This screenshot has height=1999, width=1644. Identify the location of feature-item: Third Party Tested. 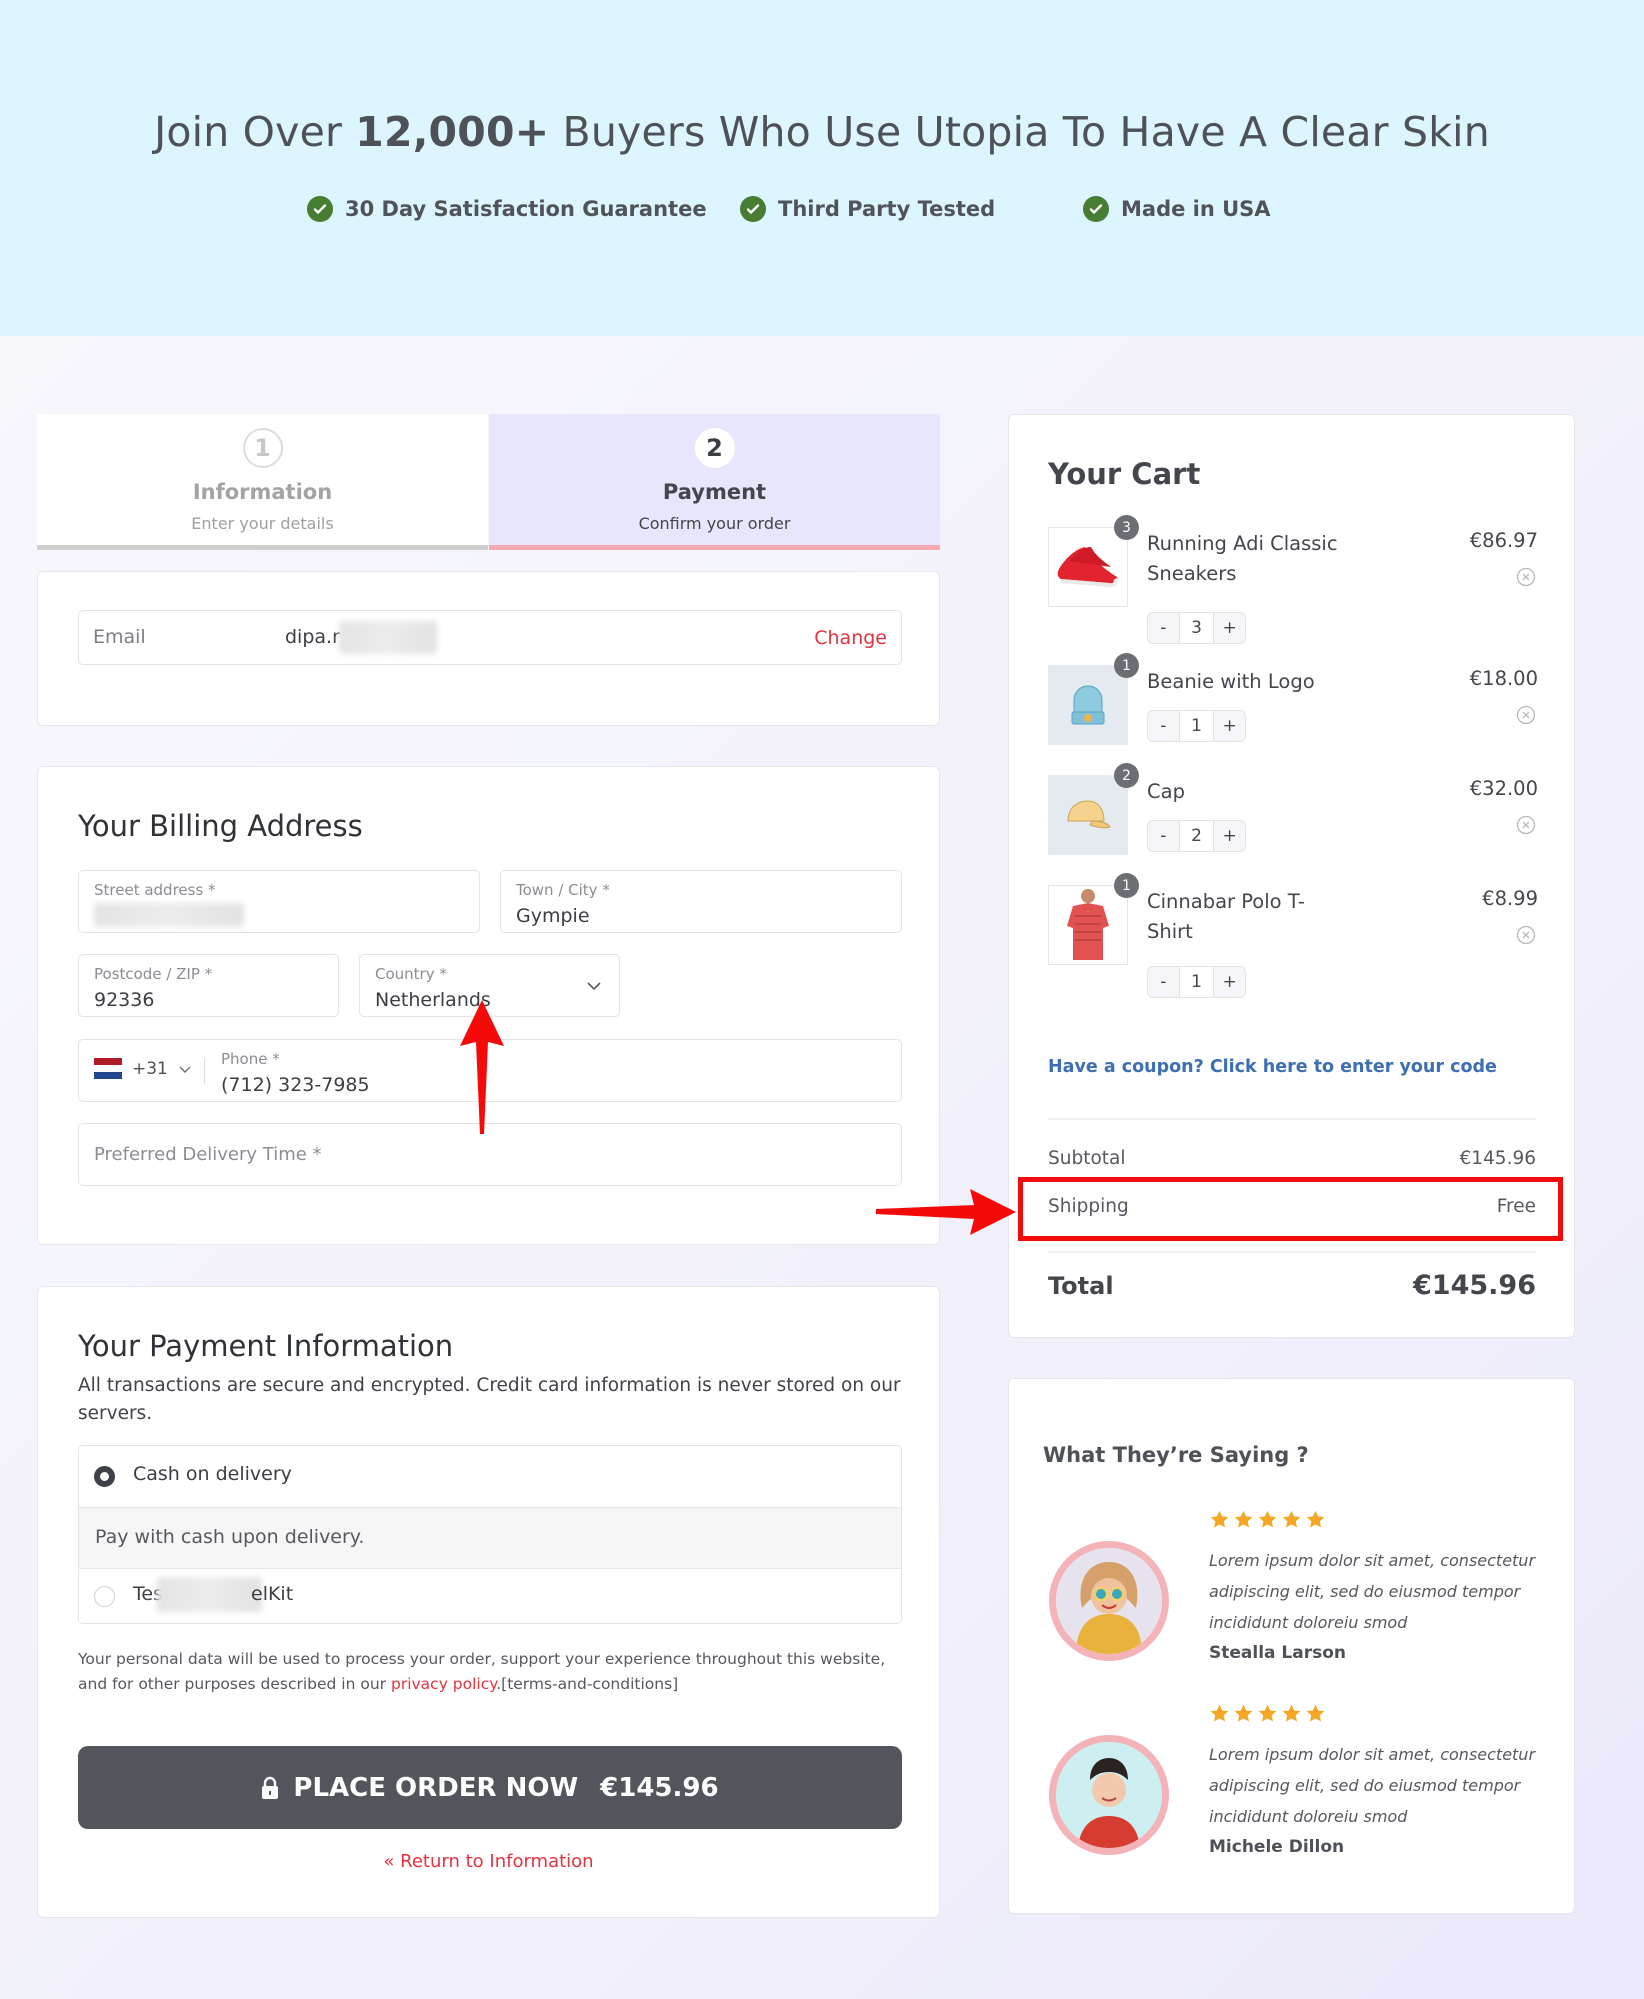
(867, 209).